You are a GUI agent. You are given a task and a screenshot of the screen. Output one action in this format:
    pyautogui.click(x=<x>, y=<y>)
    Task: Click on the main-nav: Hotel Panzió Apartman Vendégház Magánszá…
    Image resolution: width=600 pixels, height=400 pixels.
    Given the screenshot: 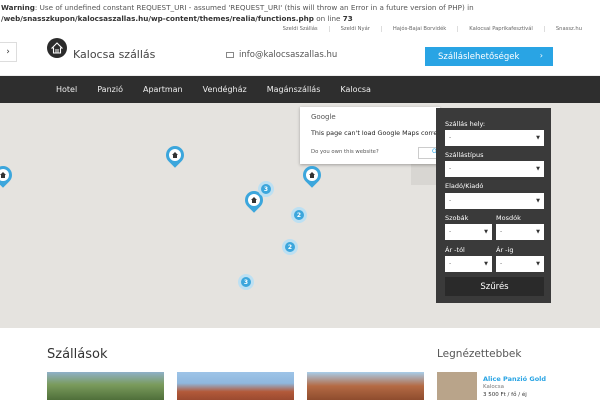 What is the action you would take?
    pyautogui.click(x=300, y=89)
    